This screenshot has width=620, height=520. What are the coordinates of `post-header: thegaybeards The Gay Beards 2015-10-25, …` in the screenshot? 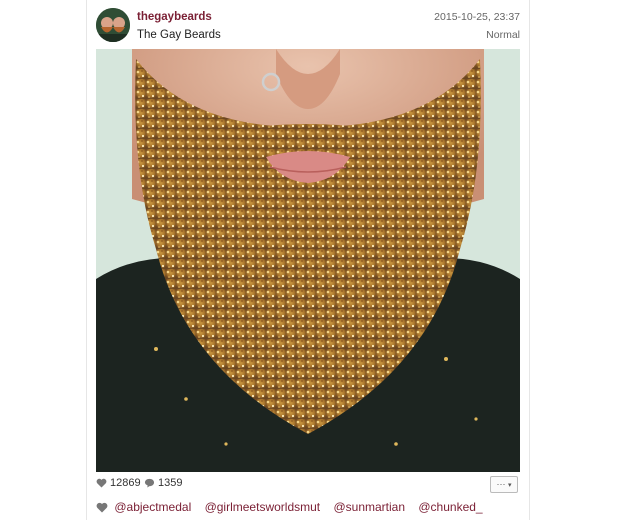 It's located at (308, 27).